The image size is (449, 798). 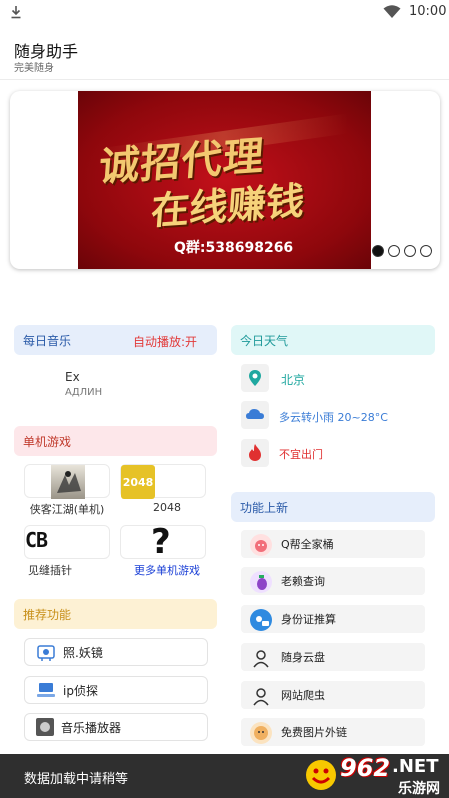 I want to click on update-item-image-host: 免费图片外链, so click(x=333, y=732).